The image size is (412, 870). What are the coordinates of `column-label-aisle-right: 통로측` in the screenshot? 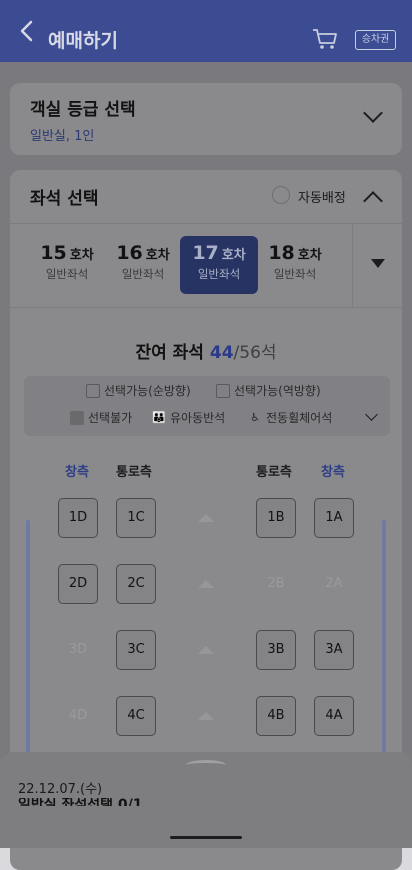 It's located at (274, 472).